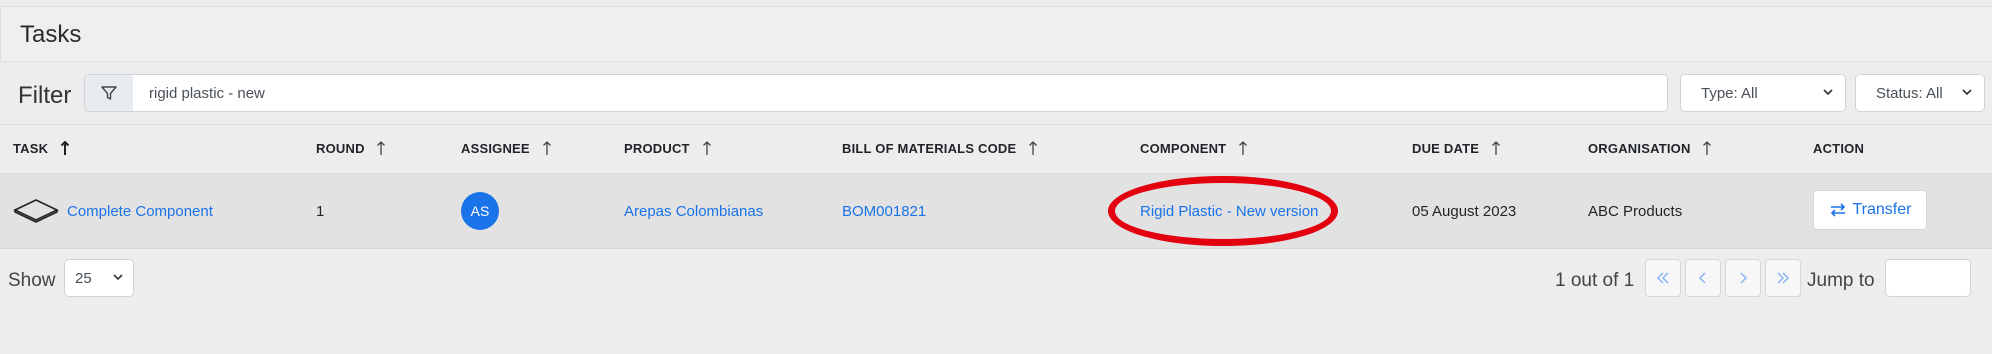 The height and width of the screenshot is (354, 1992). I want to click on column-header-component: COMPONENT, so click(1194, 148).